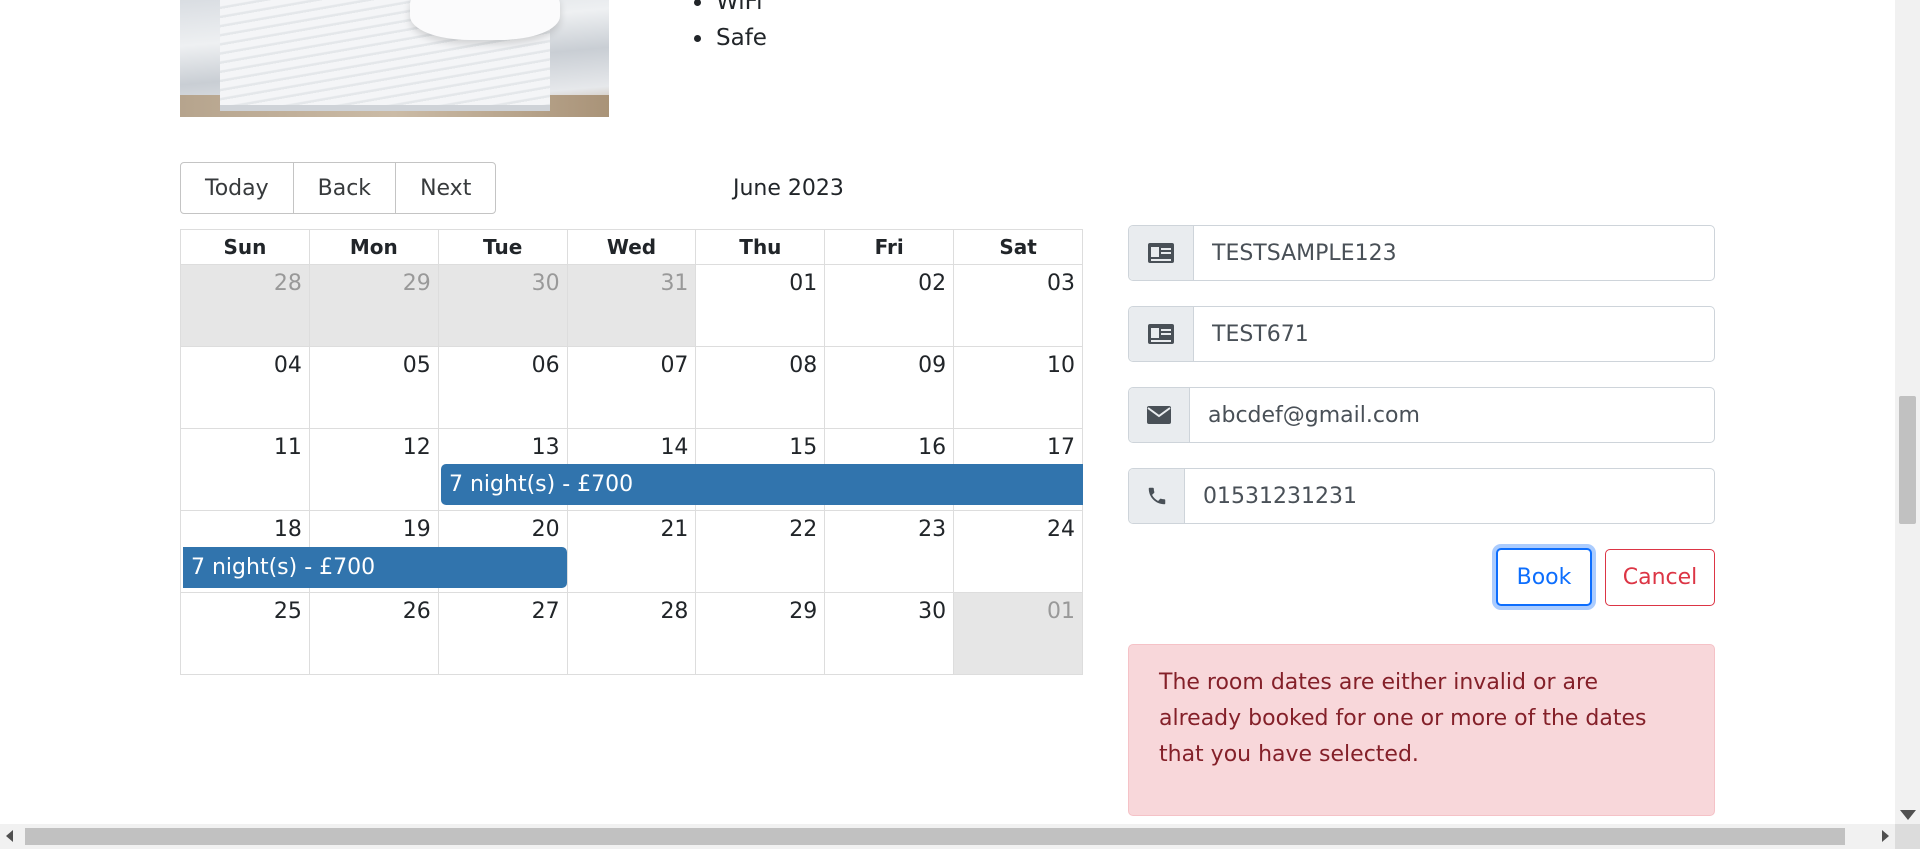  I want to click on next-button: Next, so click(446, 188).